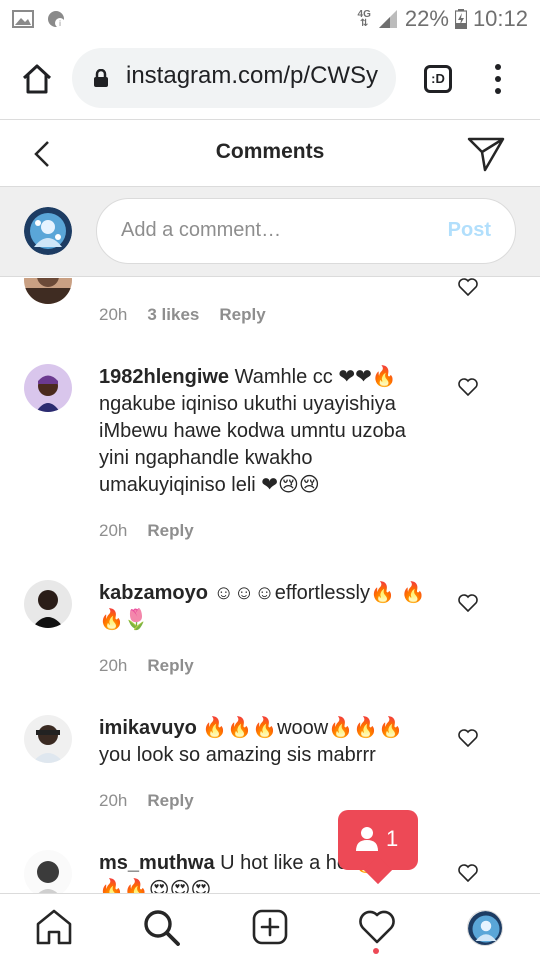 This screenshot has height=960, width=540. I want to click on status-bar: i 4G ⇅ 22% 10:12, so click(270, 19).